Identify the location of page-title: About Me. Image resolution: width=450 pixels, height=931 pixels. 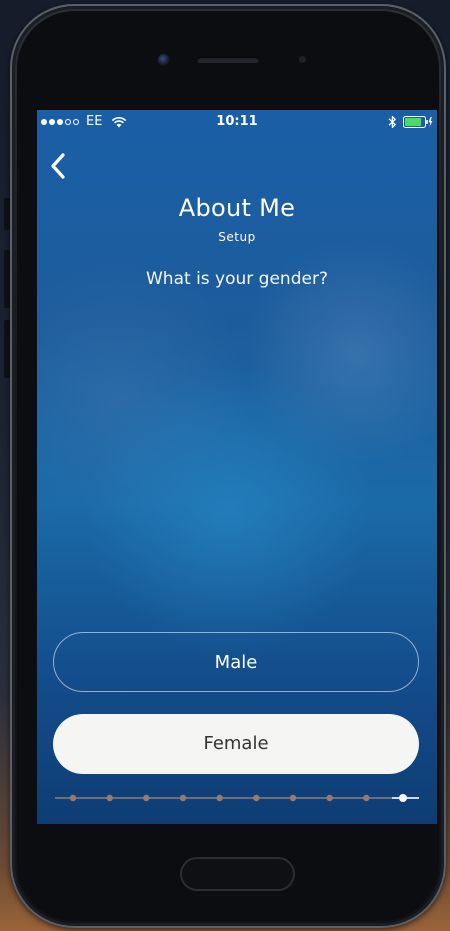
(237, 208).